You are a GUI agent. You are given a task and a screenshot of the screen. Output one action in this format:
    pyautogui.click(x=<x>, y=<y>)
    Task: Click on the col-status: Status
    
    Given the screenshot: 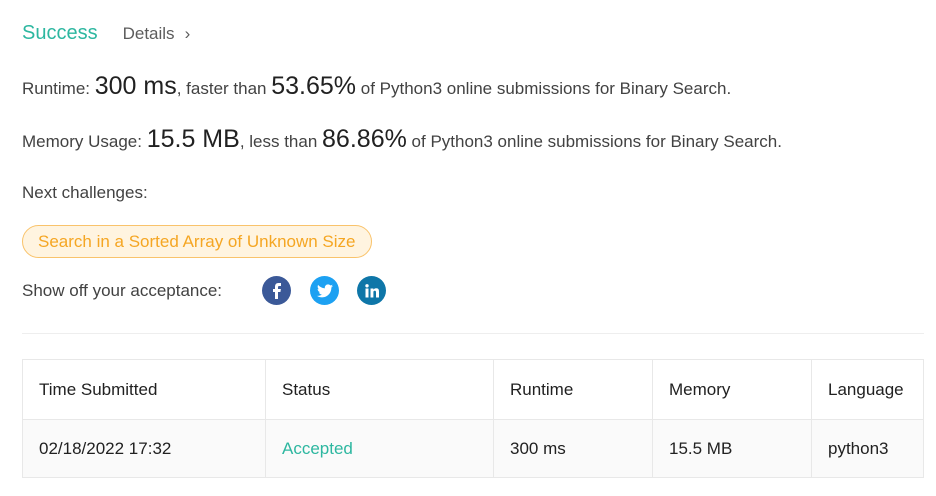 What is the action you would take?
    pyautogui.click(x=379, y=389)
    